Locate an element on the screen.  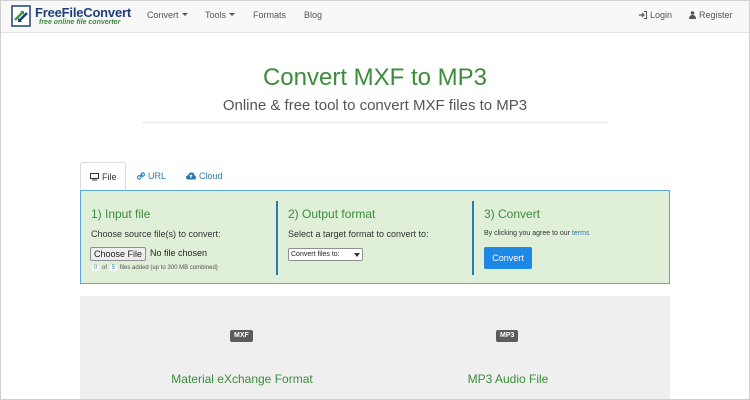
link-icon is located at coordinates (141, 176).